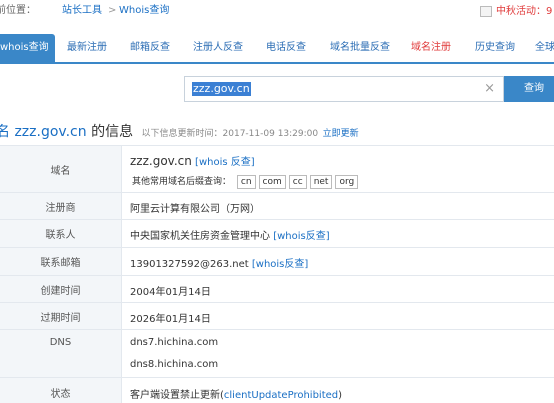  Describe the element at coordinates (82, 11) in the screenshot. I see `breadcrumb-site-link: 站长工具` at that location.